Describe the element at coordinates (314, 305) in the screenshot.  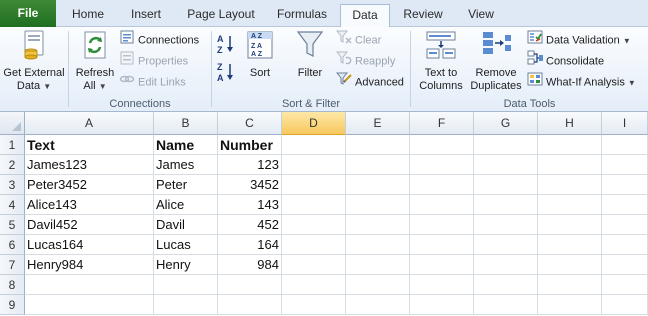
I see `cell-d9` at that location.